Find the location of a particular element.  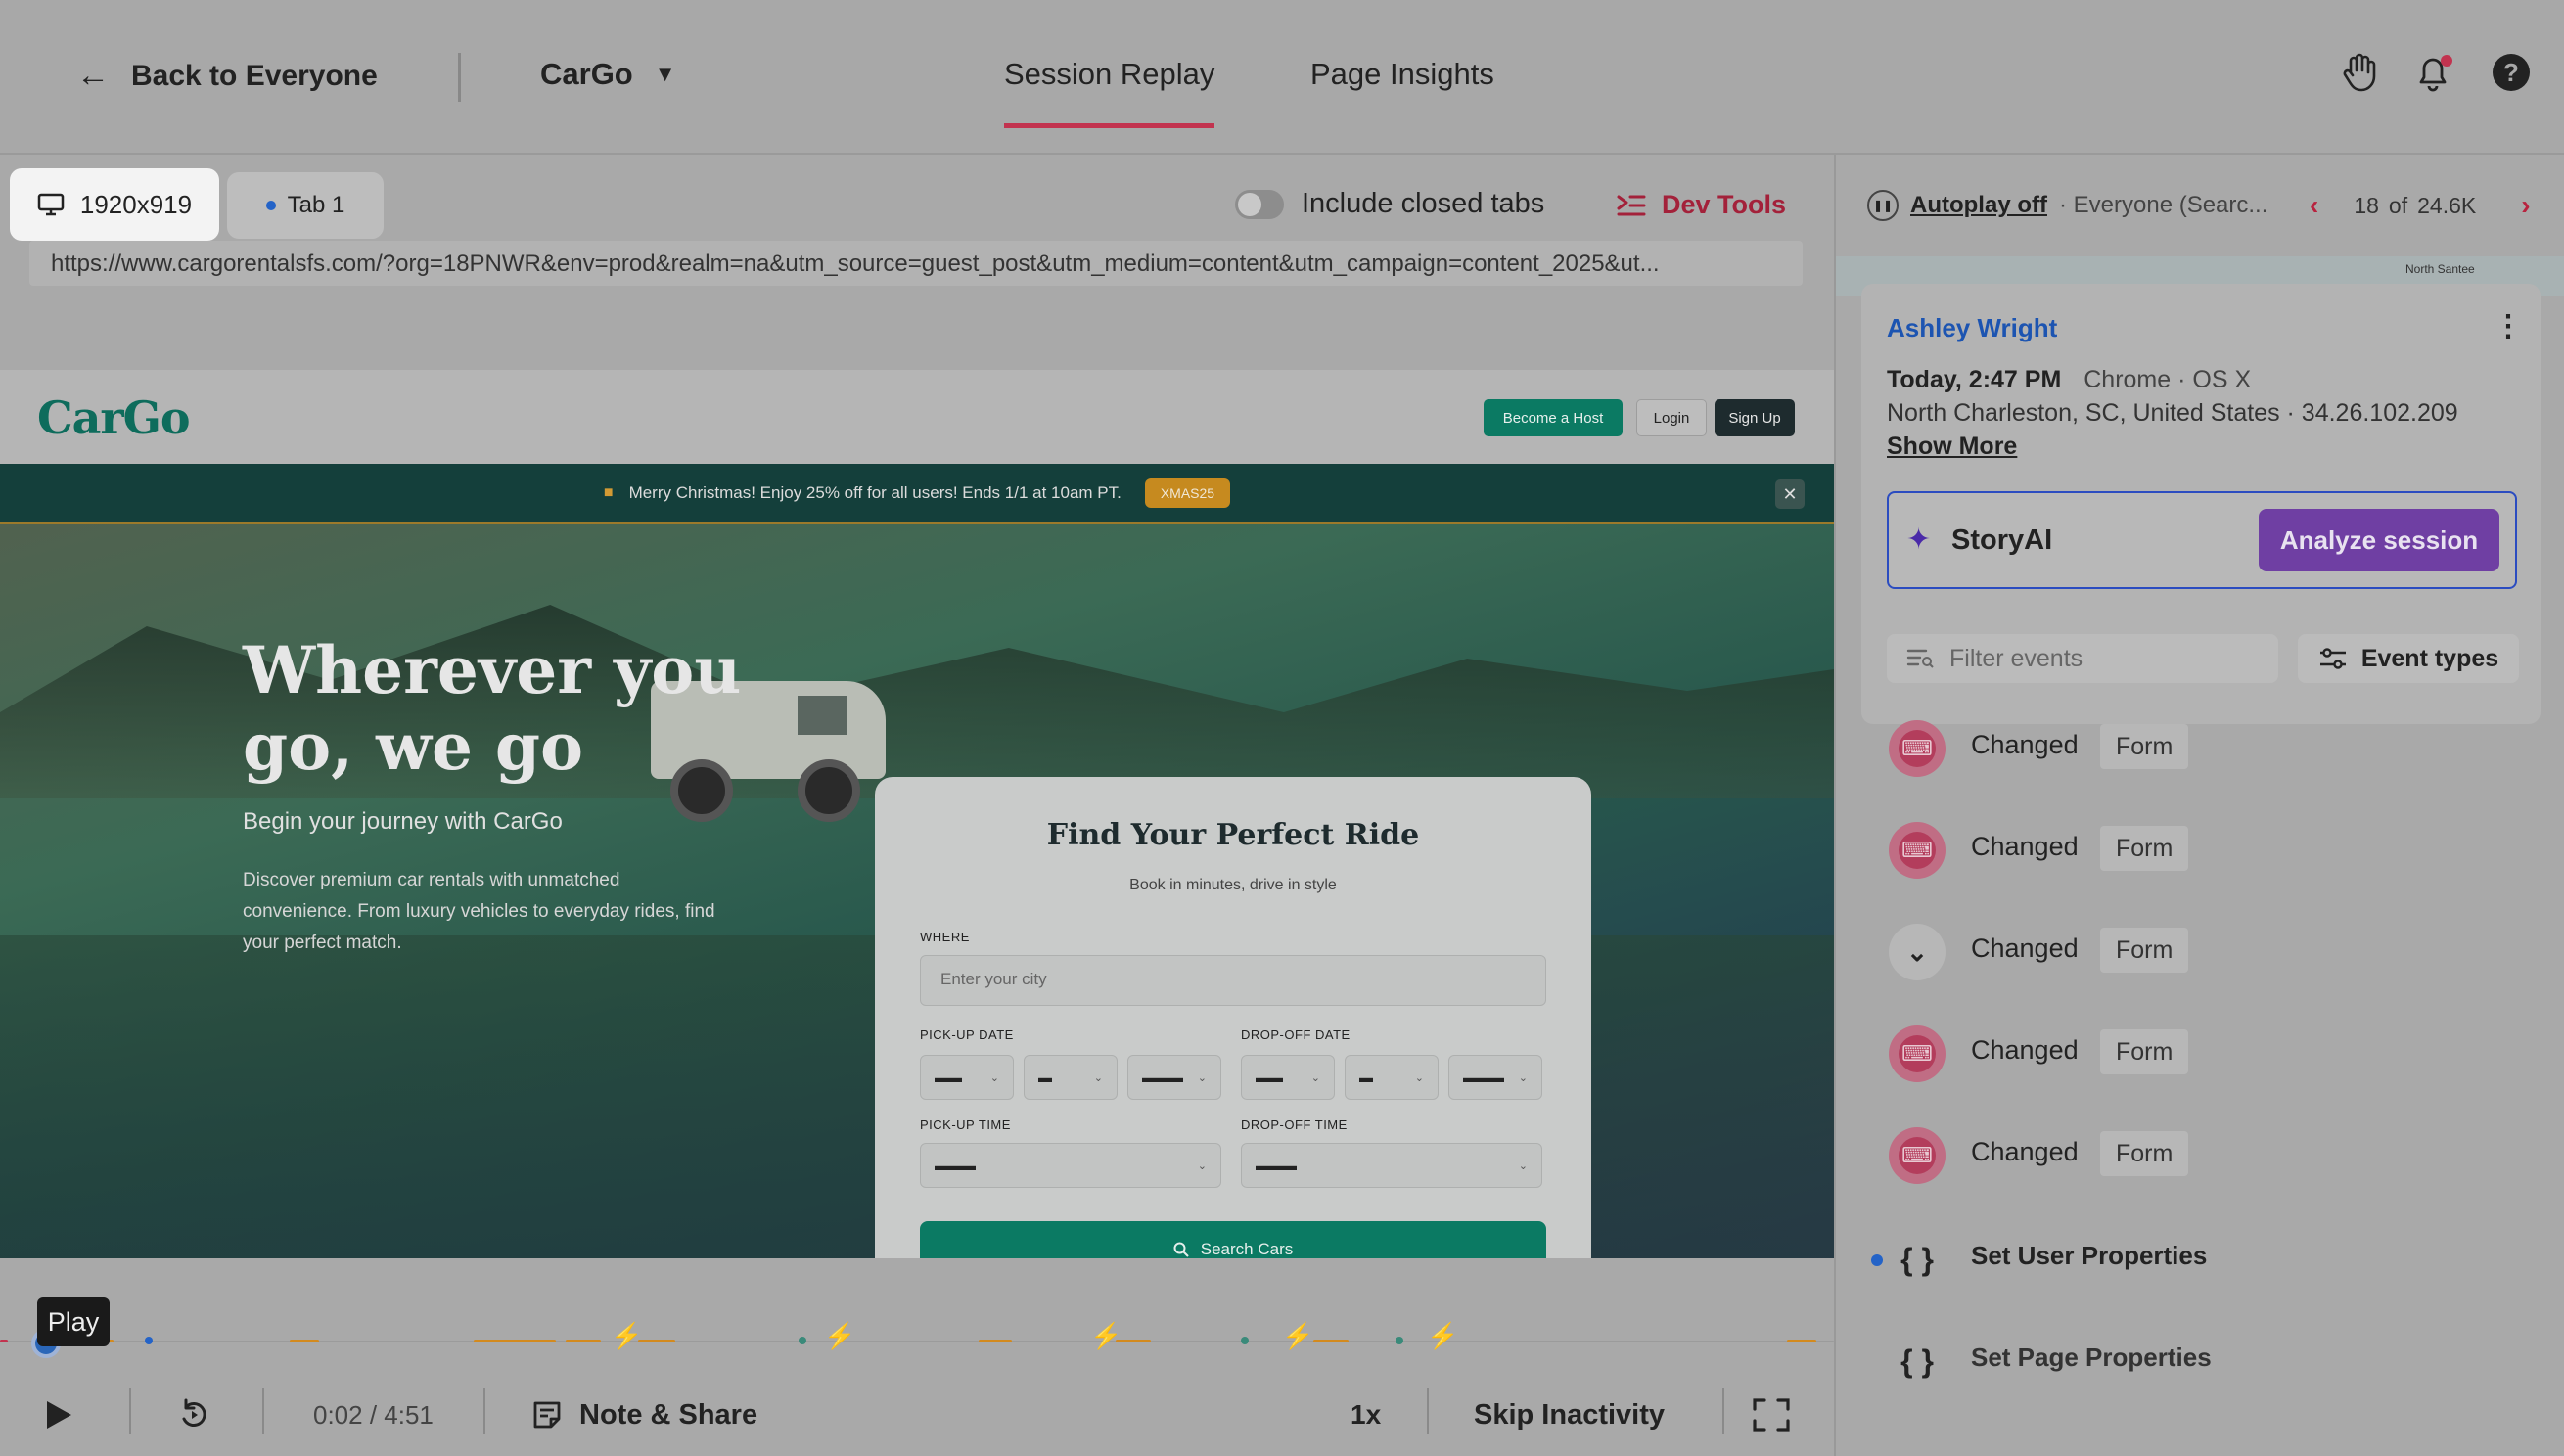

pickup-month-select: ▬▬ ⌄ is located at coordinates (967, 1077).